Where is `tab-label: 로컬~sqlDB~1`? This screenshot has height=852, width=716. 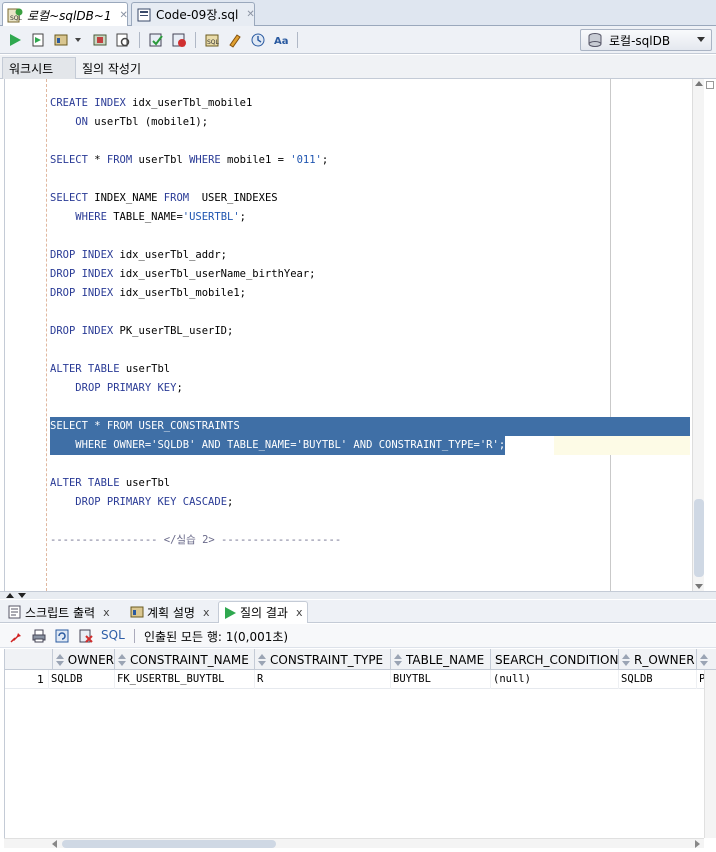
tab-label: 로컬~sqlDB~1 is located at coordinates (69, 15).